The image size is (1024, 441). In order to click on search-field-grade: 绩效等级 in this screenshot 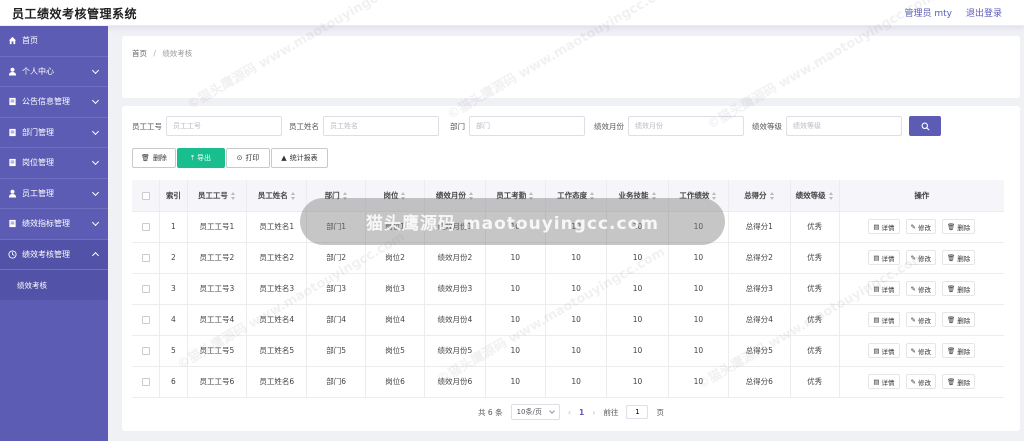, I will do `click(827, 126)`.